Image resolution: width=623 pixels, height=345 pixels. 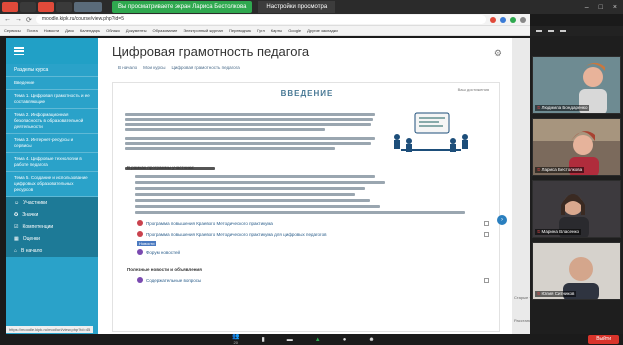 What do you see at coordinates (276, 30) in the screenshot?
I see `bookmark-link: Карты` at bounding box center [276, 30].